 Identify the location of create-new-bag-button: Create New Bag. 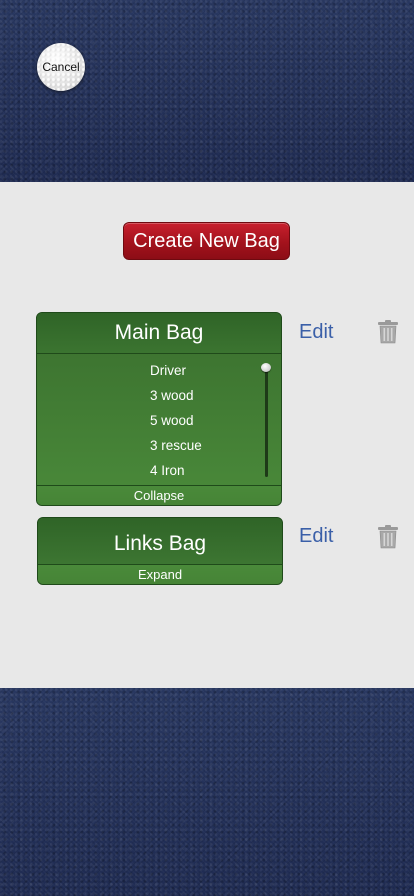
(206, 241).